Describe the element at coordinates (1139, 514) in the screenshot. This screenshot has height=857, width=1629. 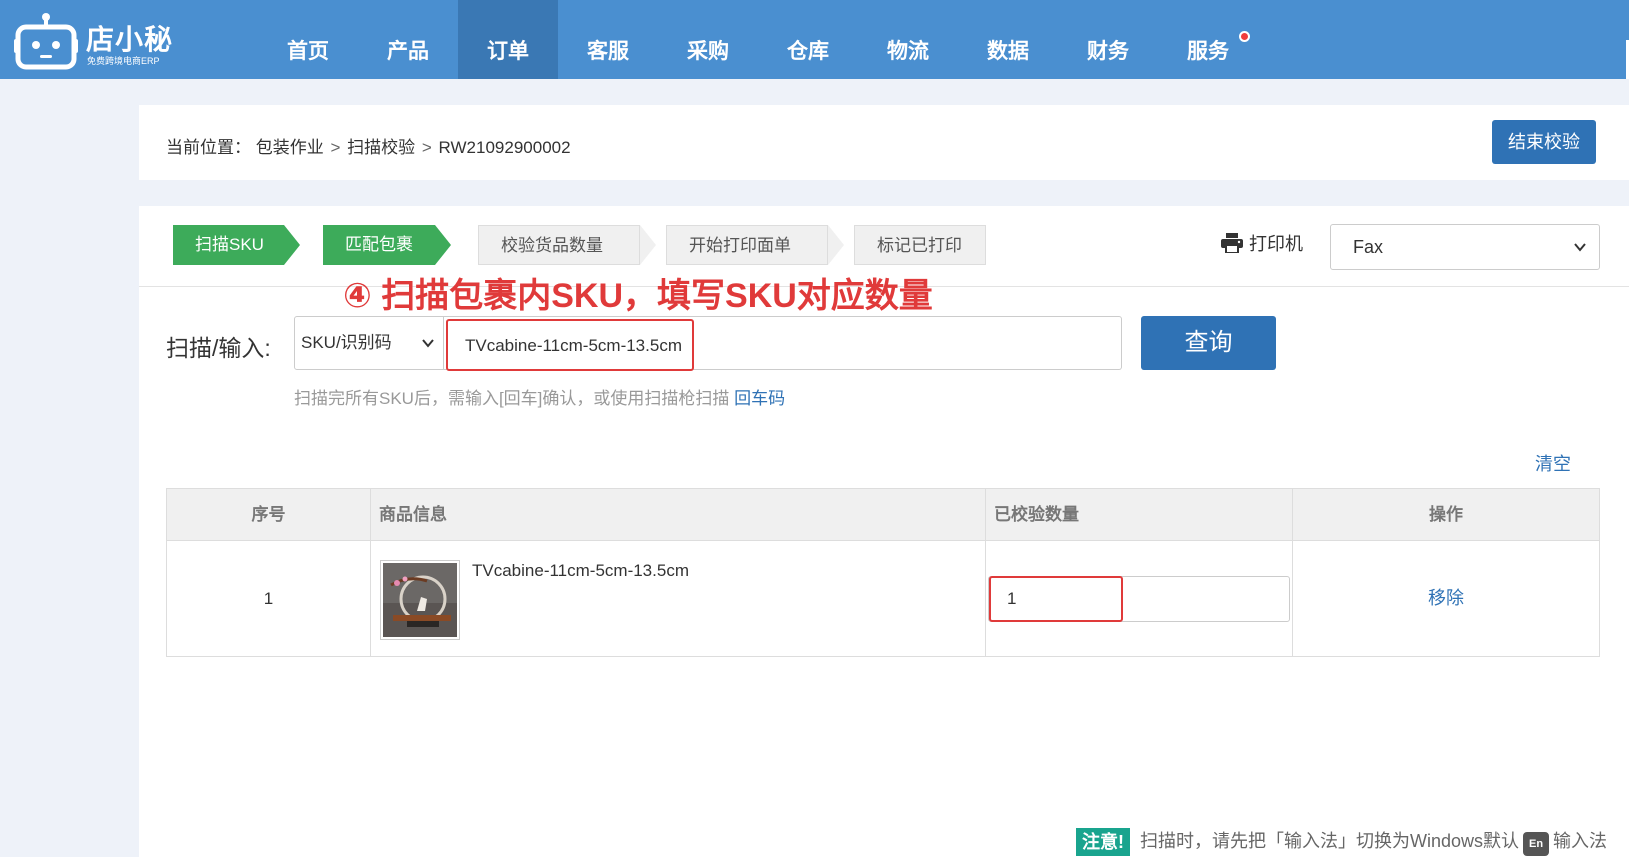
I see `header-checked-qty: 已校验数量` at that location.